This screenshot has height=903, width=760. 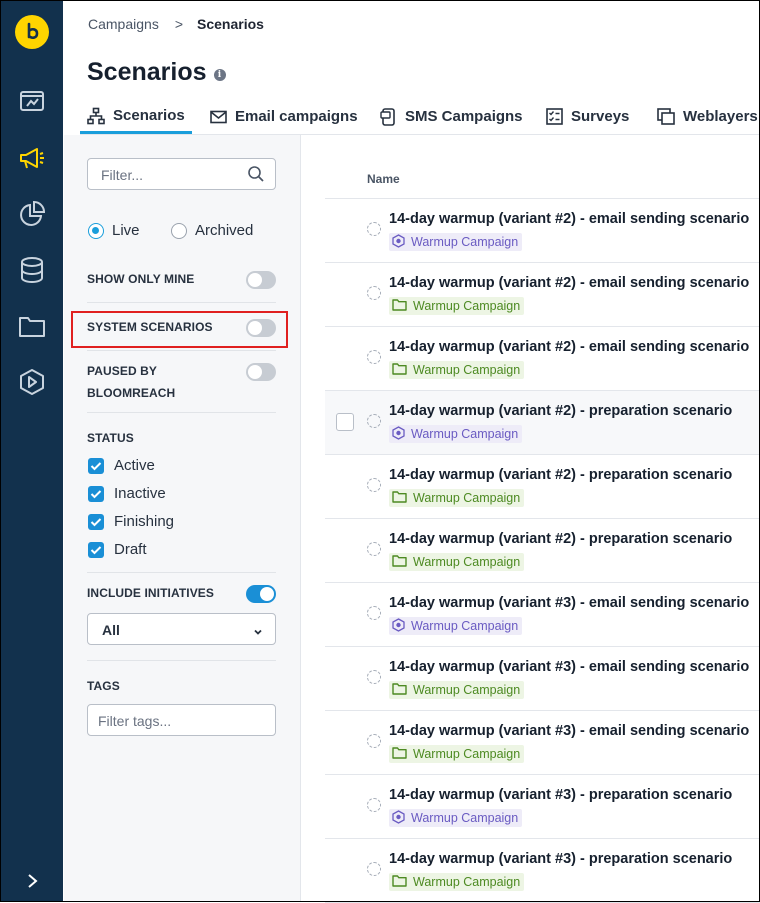 What do you see at coordinates (144, 521) in the screenshot?
I see `checkbox-label: Finishing` at bounding box center [144, 521].